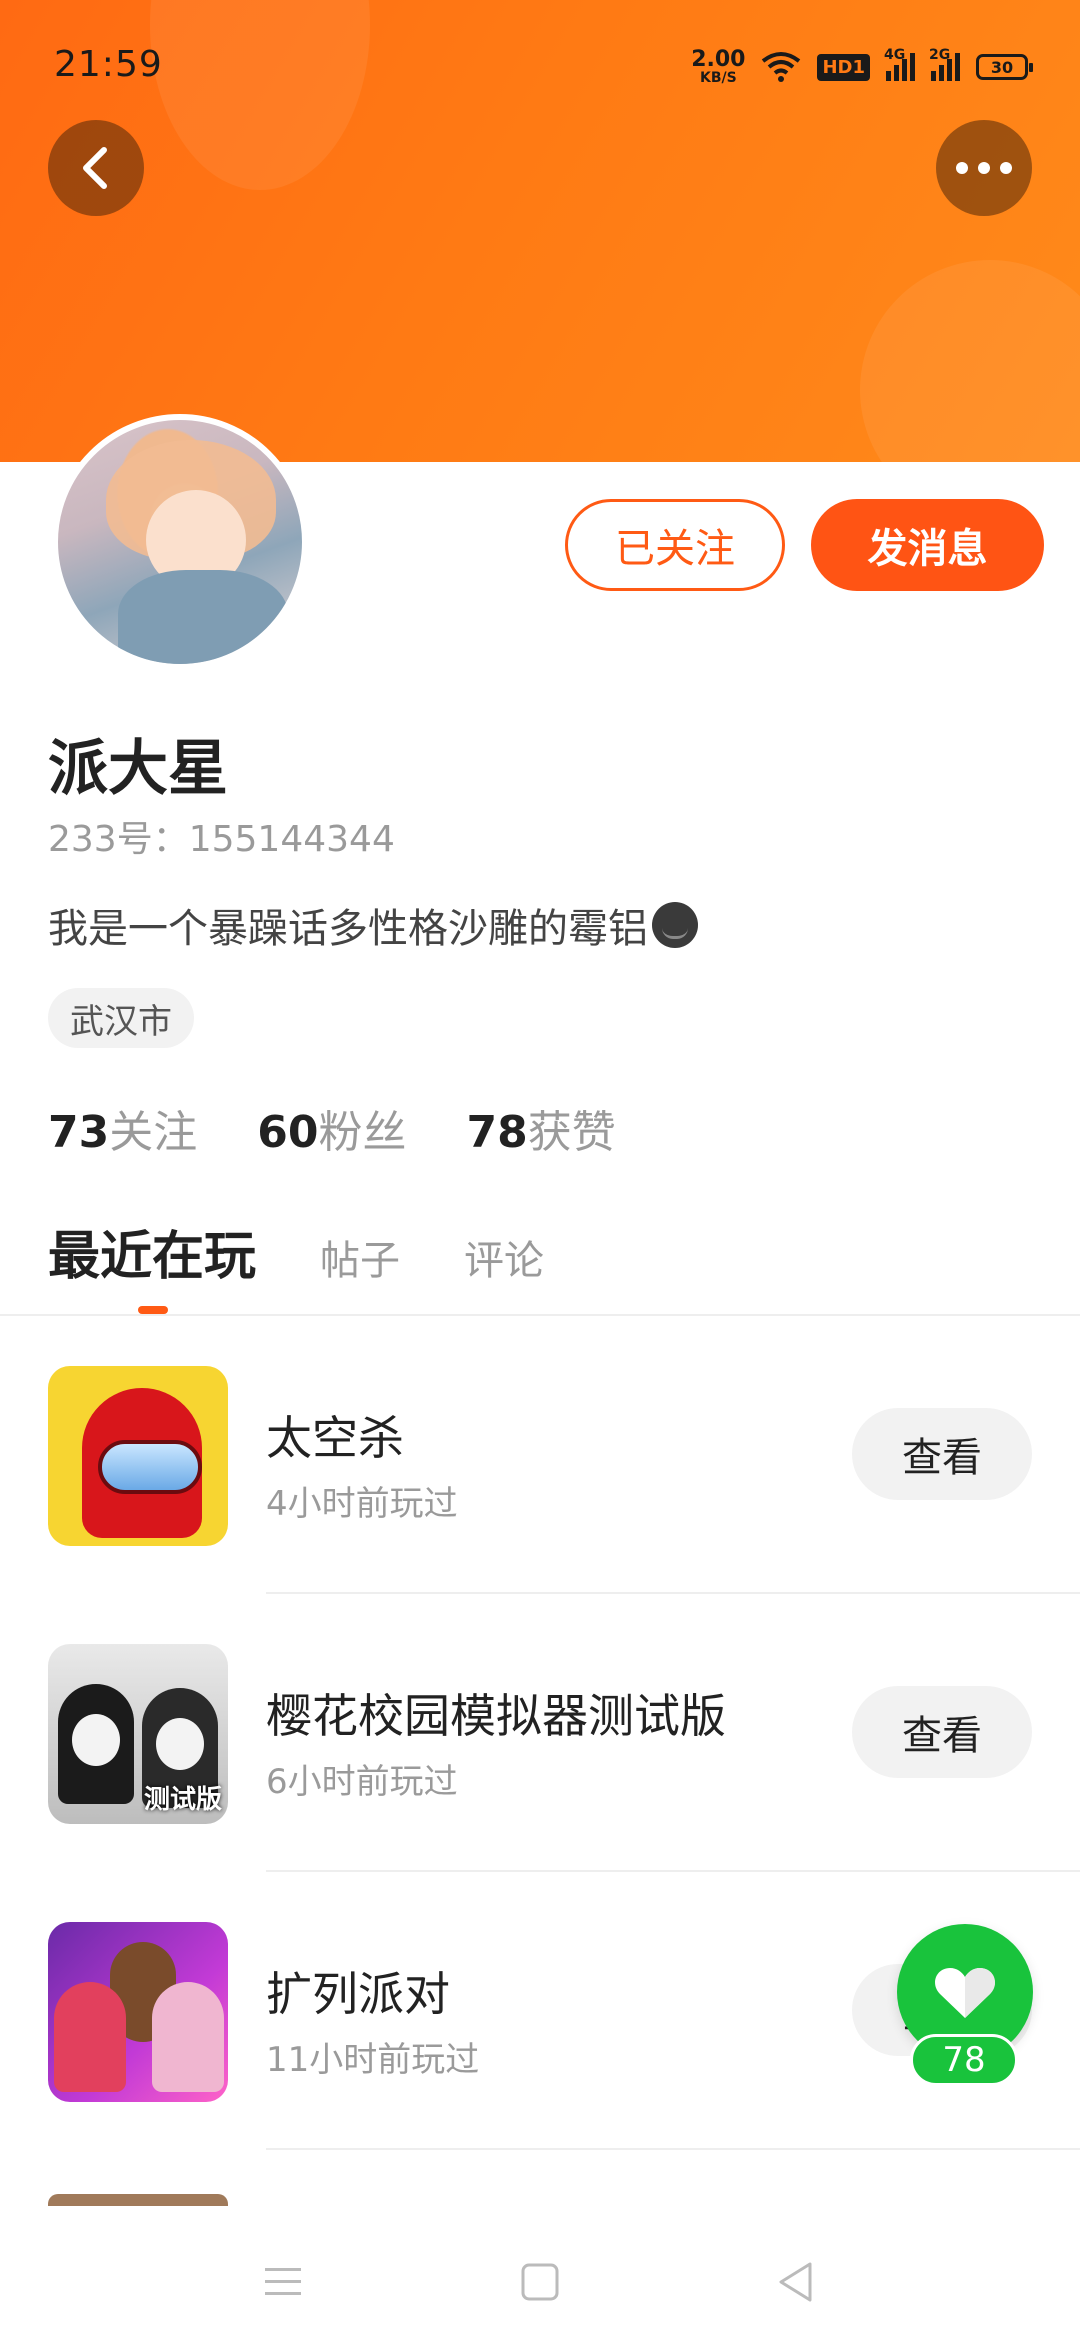 Image resolution: width=1080 pixels, height=2340 pixels. Describe the element at coordinates (153, 1132) in the screenshot. I see `stat-following-label: 关注` at that location.